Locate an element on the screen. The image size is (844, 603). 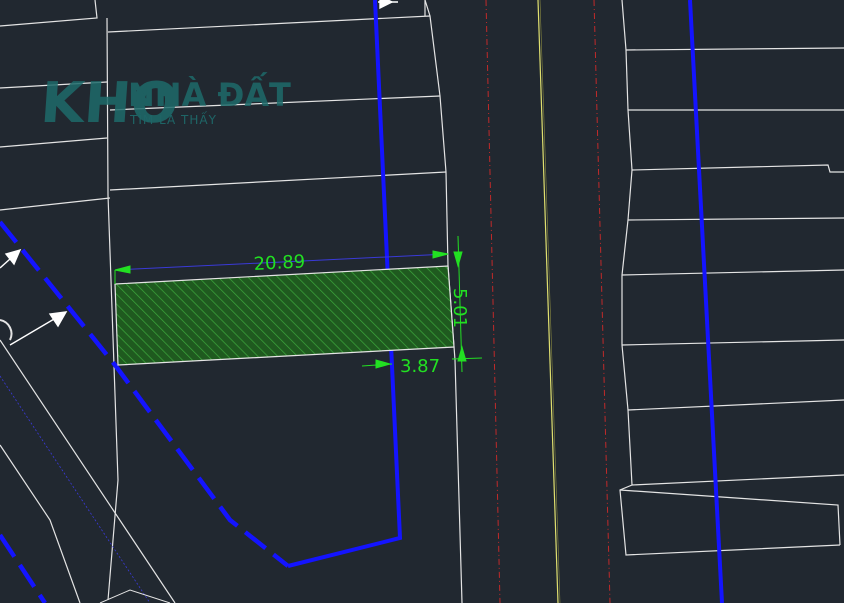
watermark-brand-text: NHÀ ĐẤT is located at coordinates (209, 93).